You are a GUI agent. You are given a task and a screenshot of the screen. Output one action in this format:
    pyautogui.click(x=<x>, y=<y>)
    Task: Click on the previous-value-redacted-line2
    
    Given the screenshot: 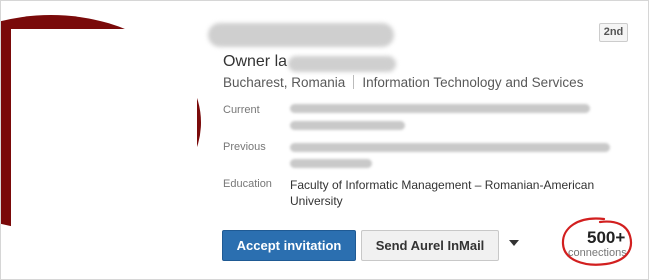 What is the action you would take?
    pyautogui.click(x=331, y=163)
    